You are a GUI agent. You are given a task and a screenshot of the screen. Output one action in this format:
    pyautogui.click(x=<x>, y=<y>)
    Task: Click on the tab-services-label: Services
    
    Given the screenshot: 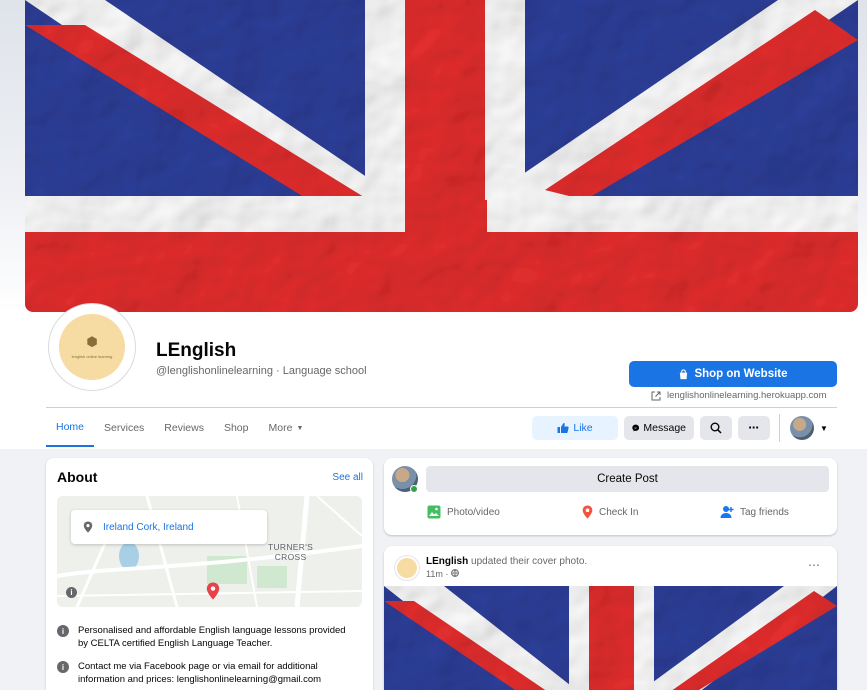 What is the action you would take?
    pyautogui.click(x=124, y=428)
    